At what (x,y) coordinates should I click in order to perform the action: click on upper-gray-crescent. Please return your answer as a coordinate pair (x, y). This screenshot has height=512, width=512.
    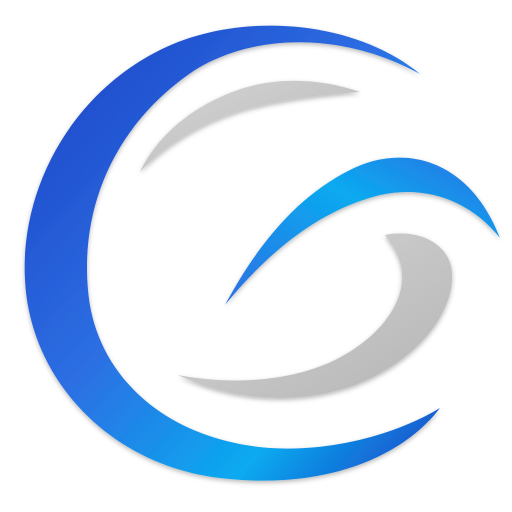
    Looking at the image, I should click on (250, 126).